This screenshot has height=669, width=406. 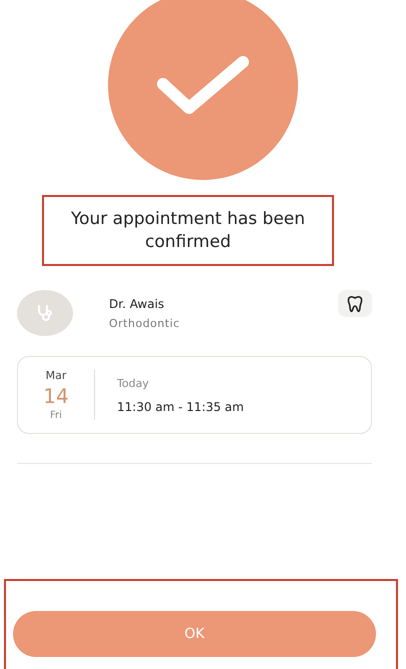 I want to click on check-icon, so click(x=203, y=85).